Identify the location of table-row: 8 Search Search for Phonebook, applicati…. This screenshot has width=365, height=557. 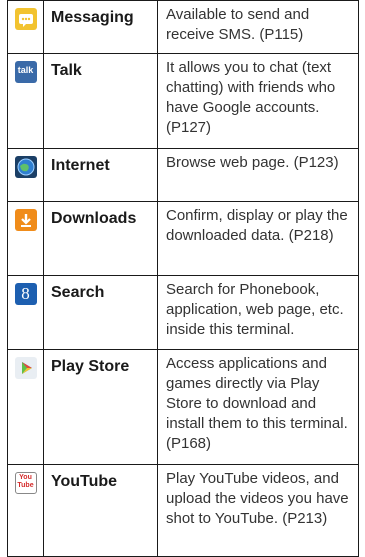
(183, 312).